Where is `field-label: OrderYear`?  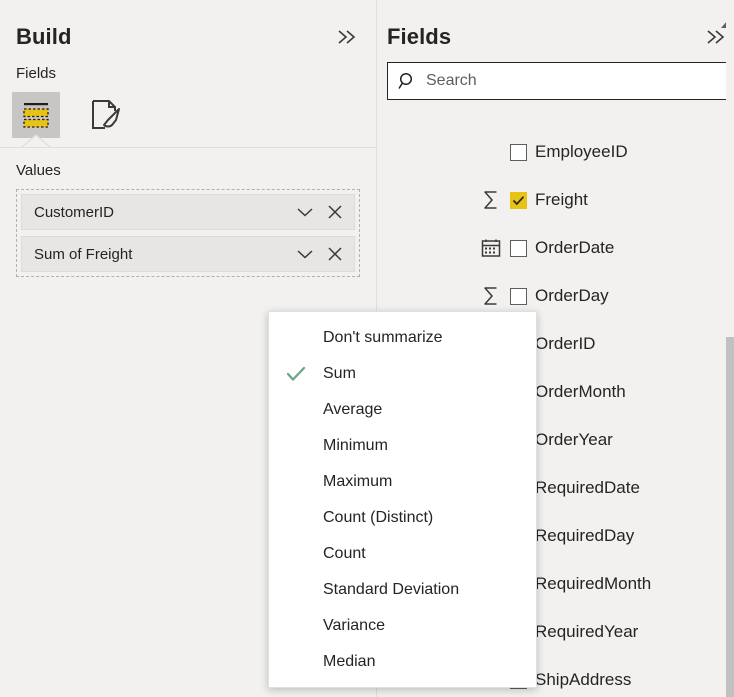
field-label: OrderYear is located at coordinates (574, 439).